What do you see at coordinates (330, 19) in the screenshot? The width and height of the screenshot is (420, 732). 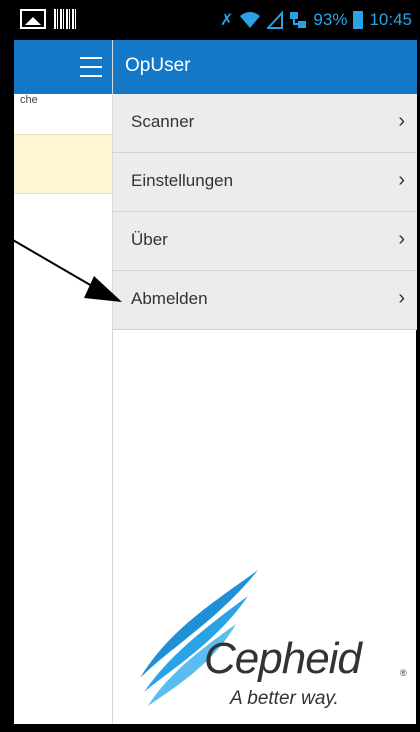 I see `battery-percent: 93%` at bounding box center [330, 19].